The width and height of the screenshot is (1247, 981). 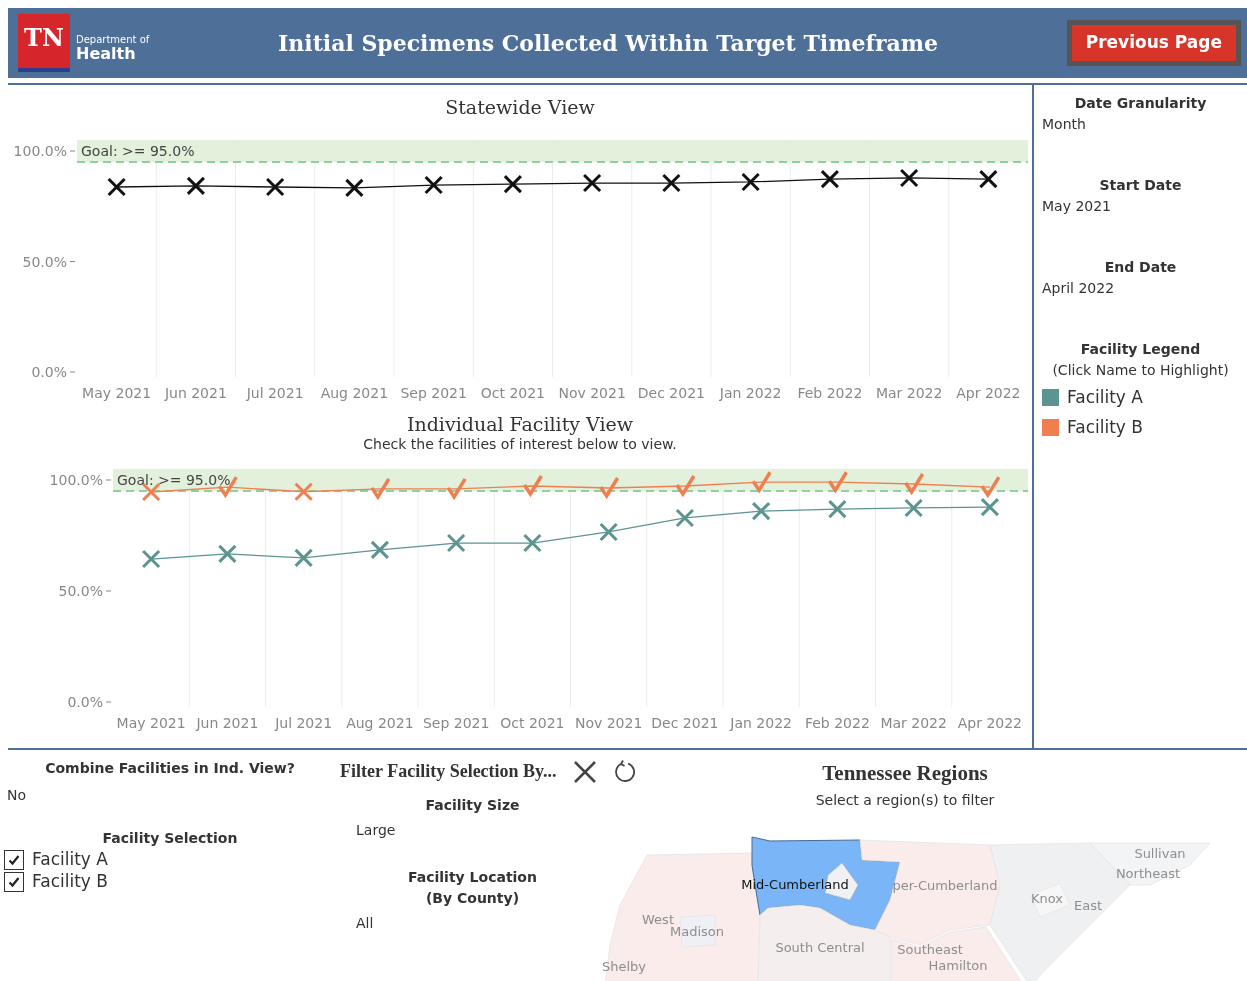 What do you see at coordinates (106, 54) in the screenshot?
I see `logo-title: Health` at bounding box center [106, 54].